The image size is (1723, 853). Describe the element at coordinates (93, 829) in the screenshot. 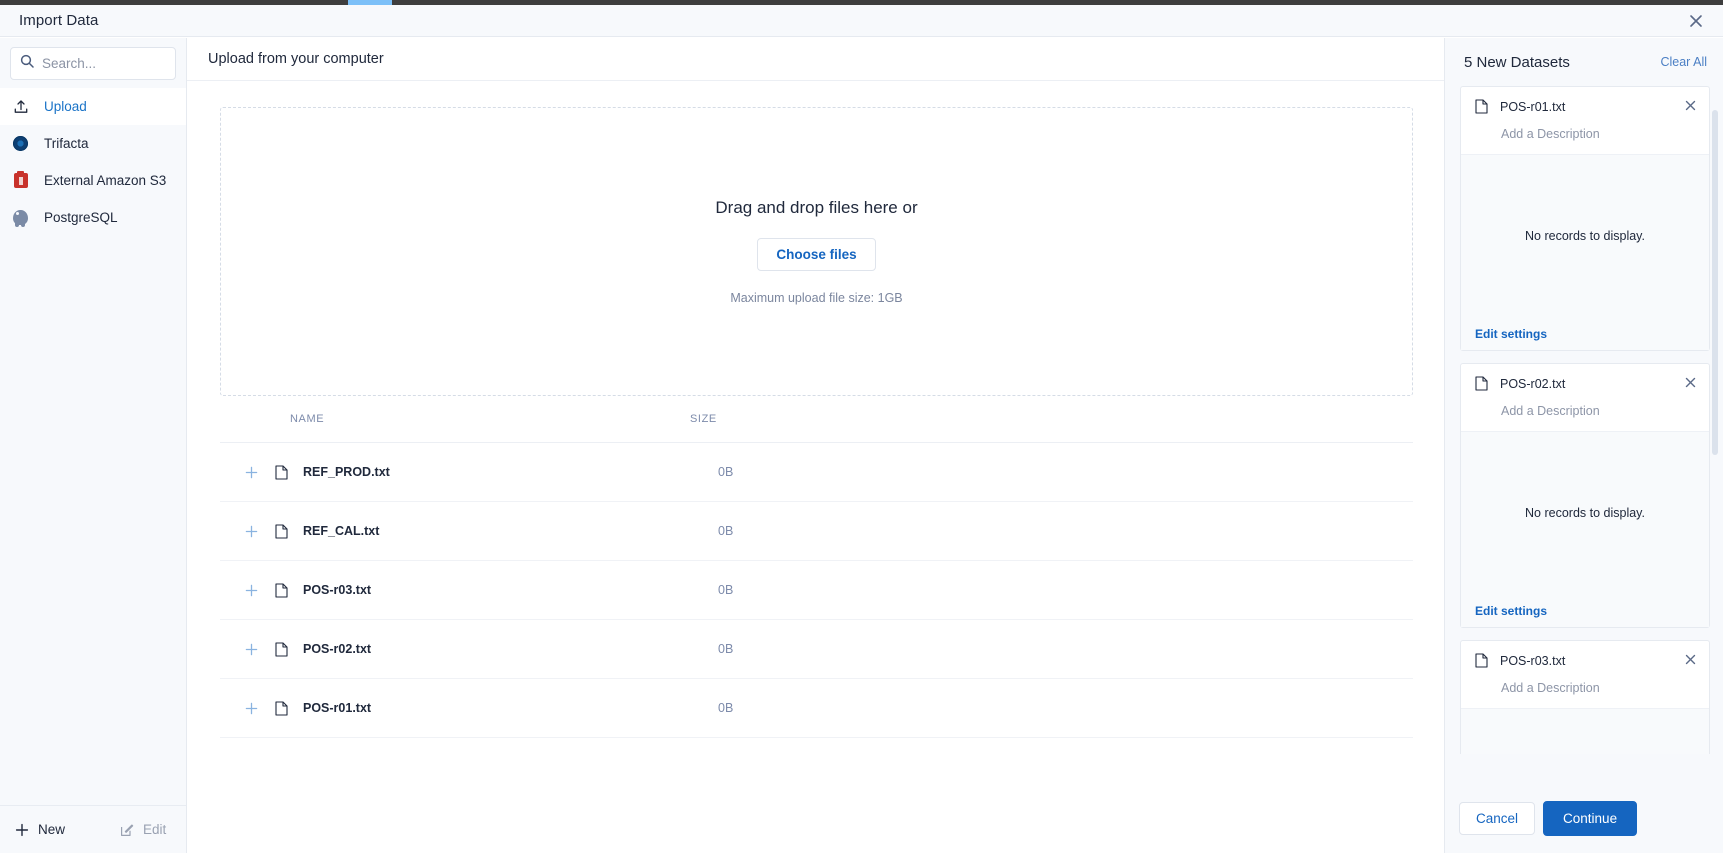

I see `sidebar-footer: New Edit` at that location.